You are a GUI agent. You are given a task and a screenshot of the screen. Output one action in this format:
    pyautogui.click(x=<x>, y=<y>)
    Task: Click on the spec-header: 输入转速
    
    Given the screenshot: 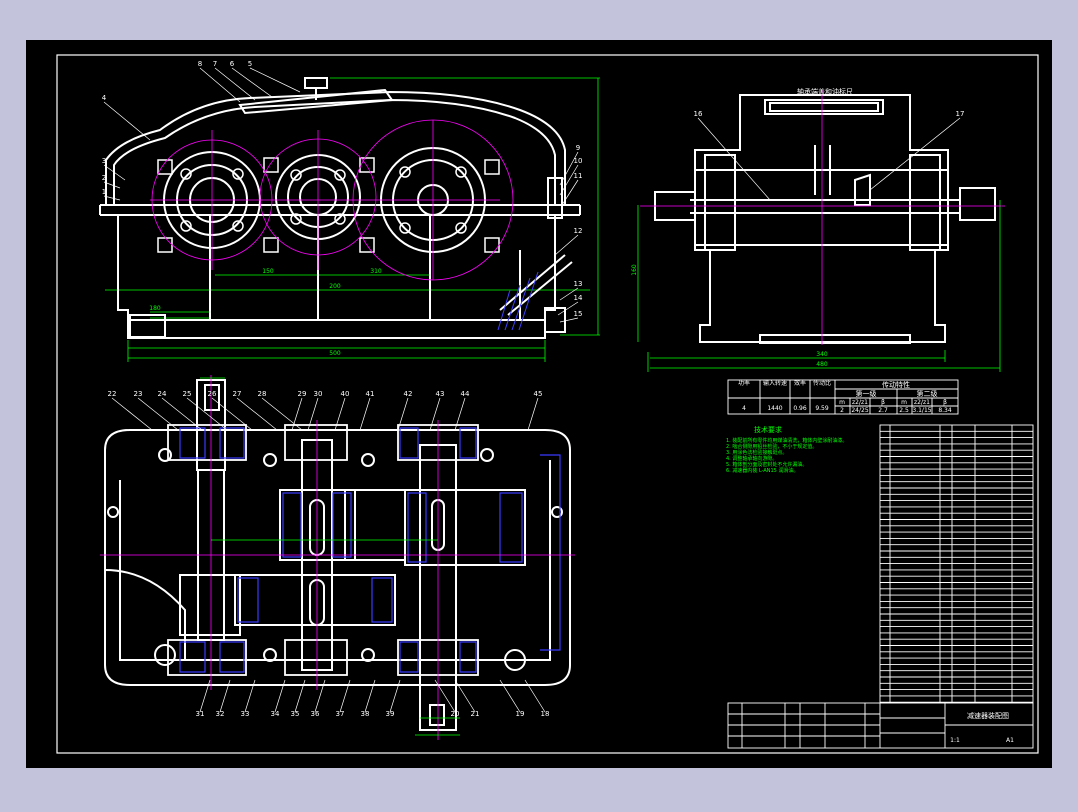 What is the action you would take?
    pyautogui.click(x=775, y=383)
    